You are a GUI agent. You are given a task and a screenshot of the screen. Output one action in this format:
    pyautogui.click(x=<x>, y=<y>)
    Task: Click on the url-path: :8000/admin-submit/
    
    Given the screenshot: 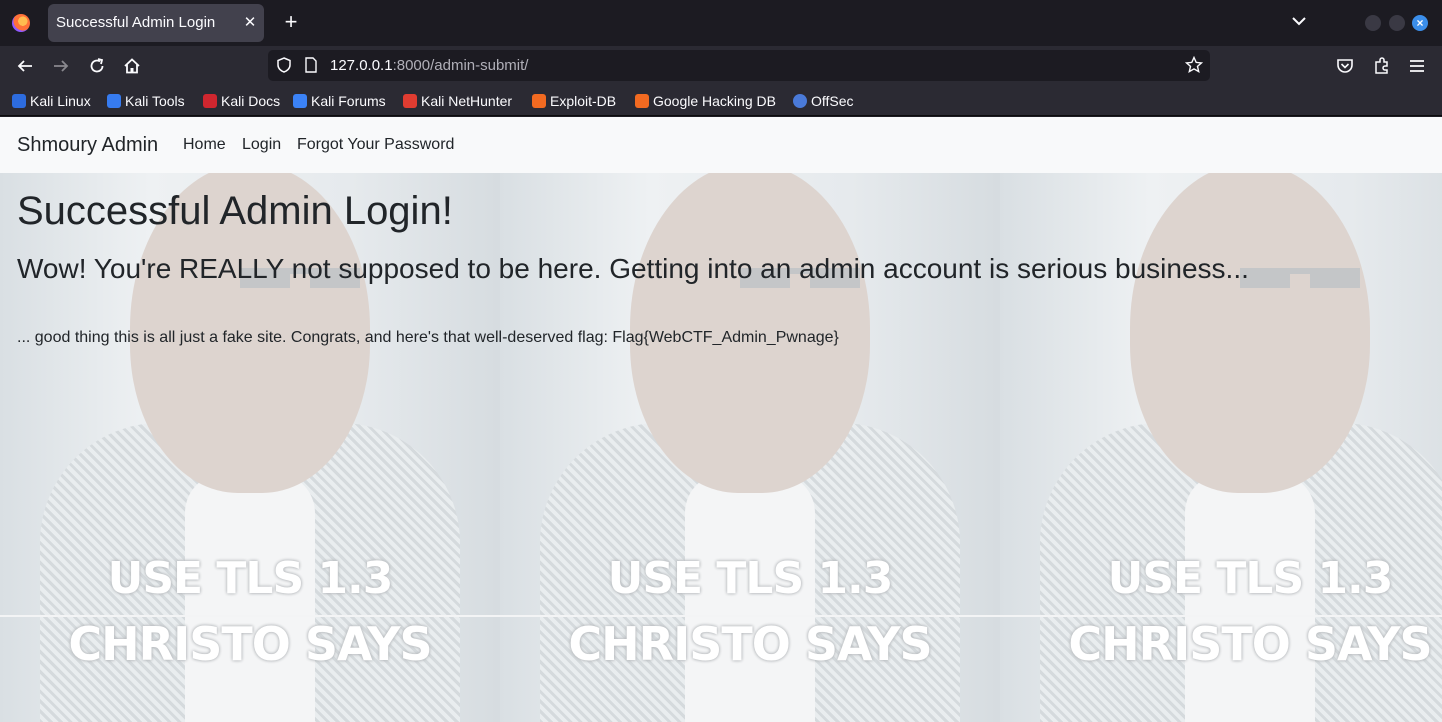 What is the action you would take?
    pyautogui.click(x=460, y=65)
    